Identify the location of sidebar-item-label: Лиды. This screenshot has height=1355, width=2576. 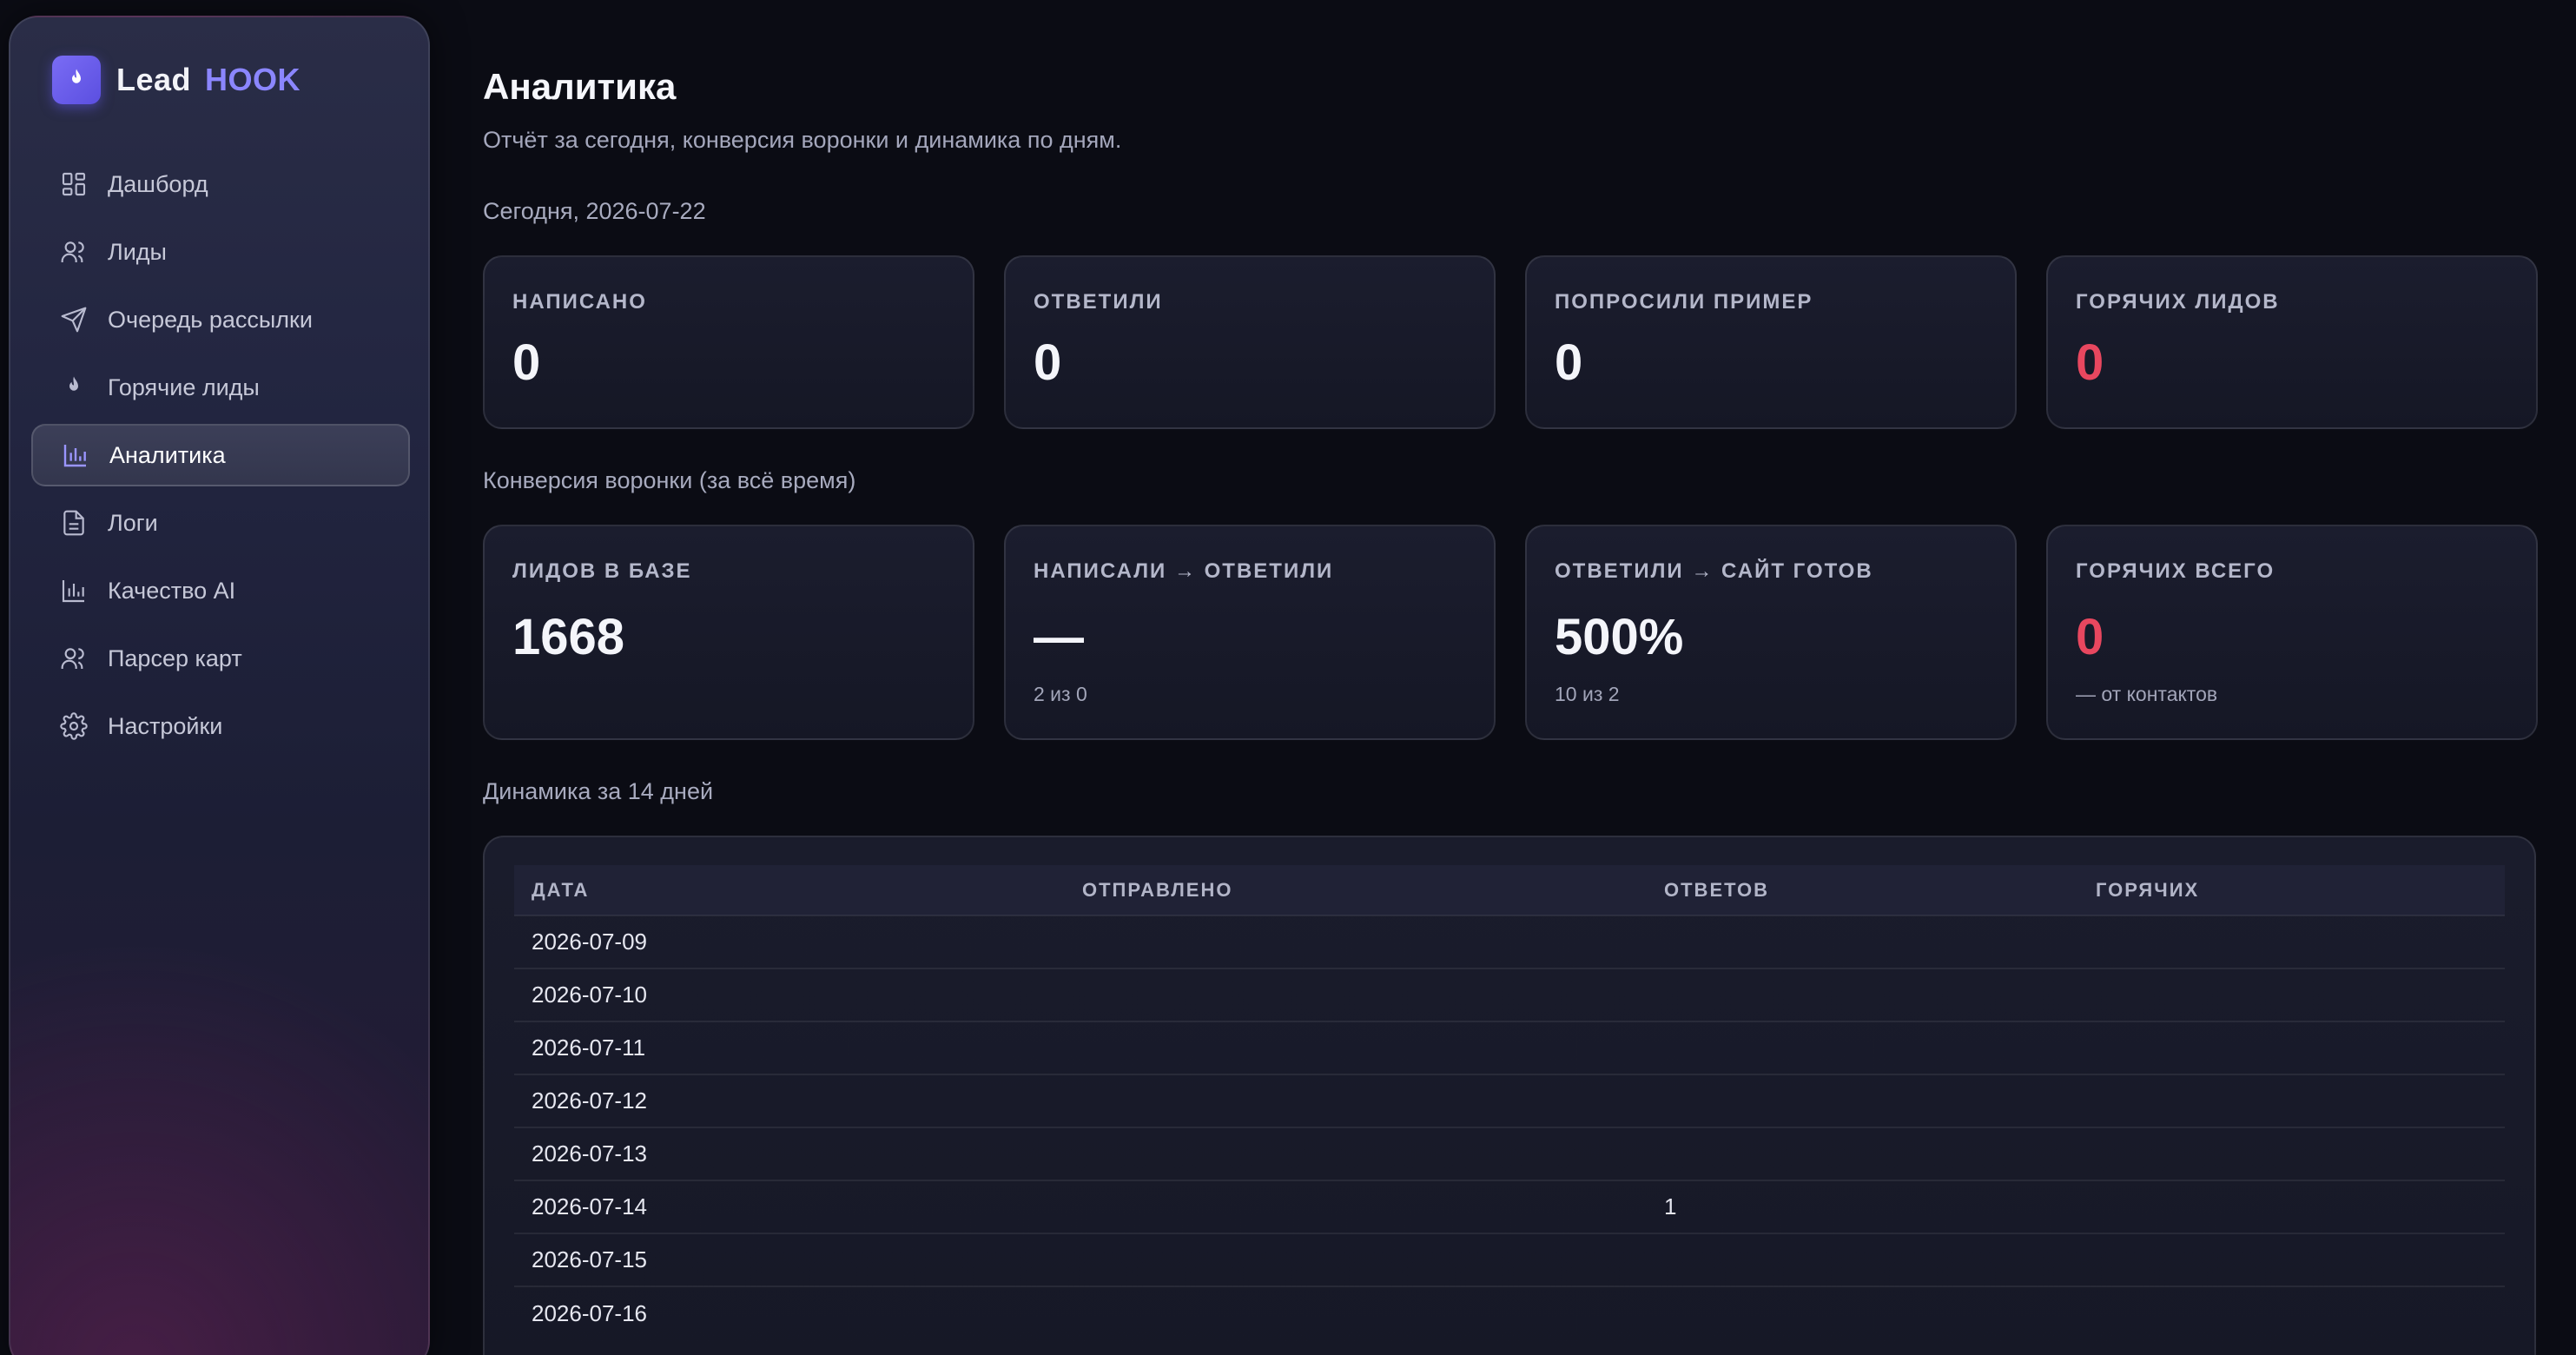
(137, 251).